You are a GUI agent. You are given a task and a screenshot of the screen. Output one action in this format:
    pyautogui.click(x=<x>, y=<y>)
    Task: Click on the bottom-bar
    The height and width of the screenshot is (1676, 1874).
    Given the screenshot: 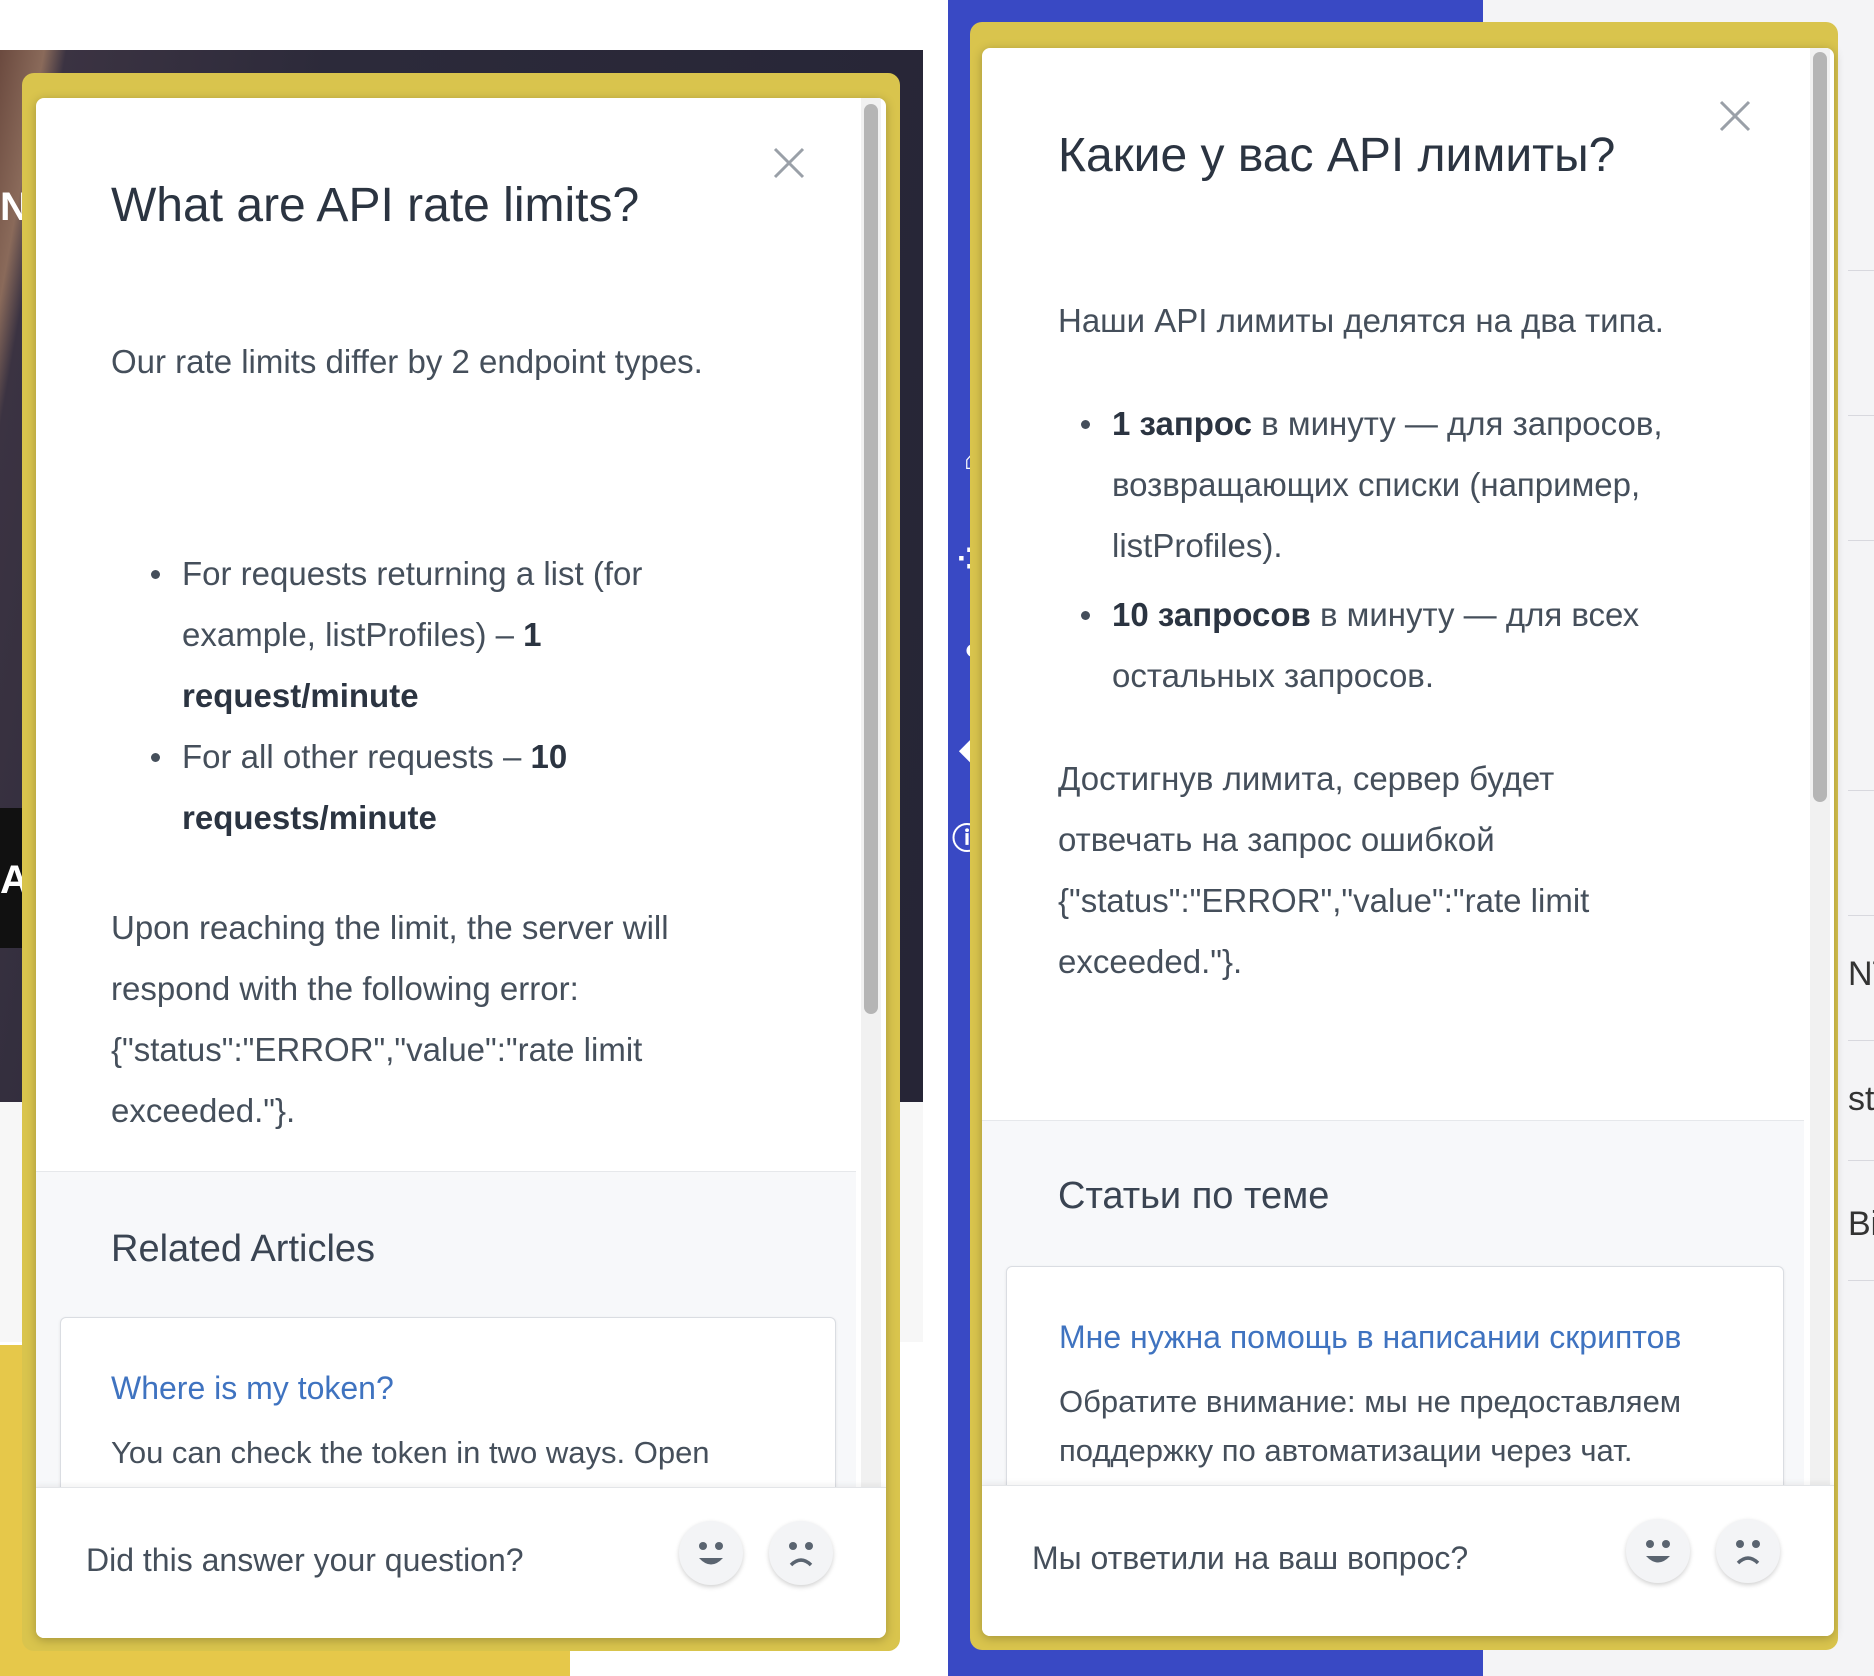 What is the action you would take?
    pyautogui.click(x=1215, y=1663)
    